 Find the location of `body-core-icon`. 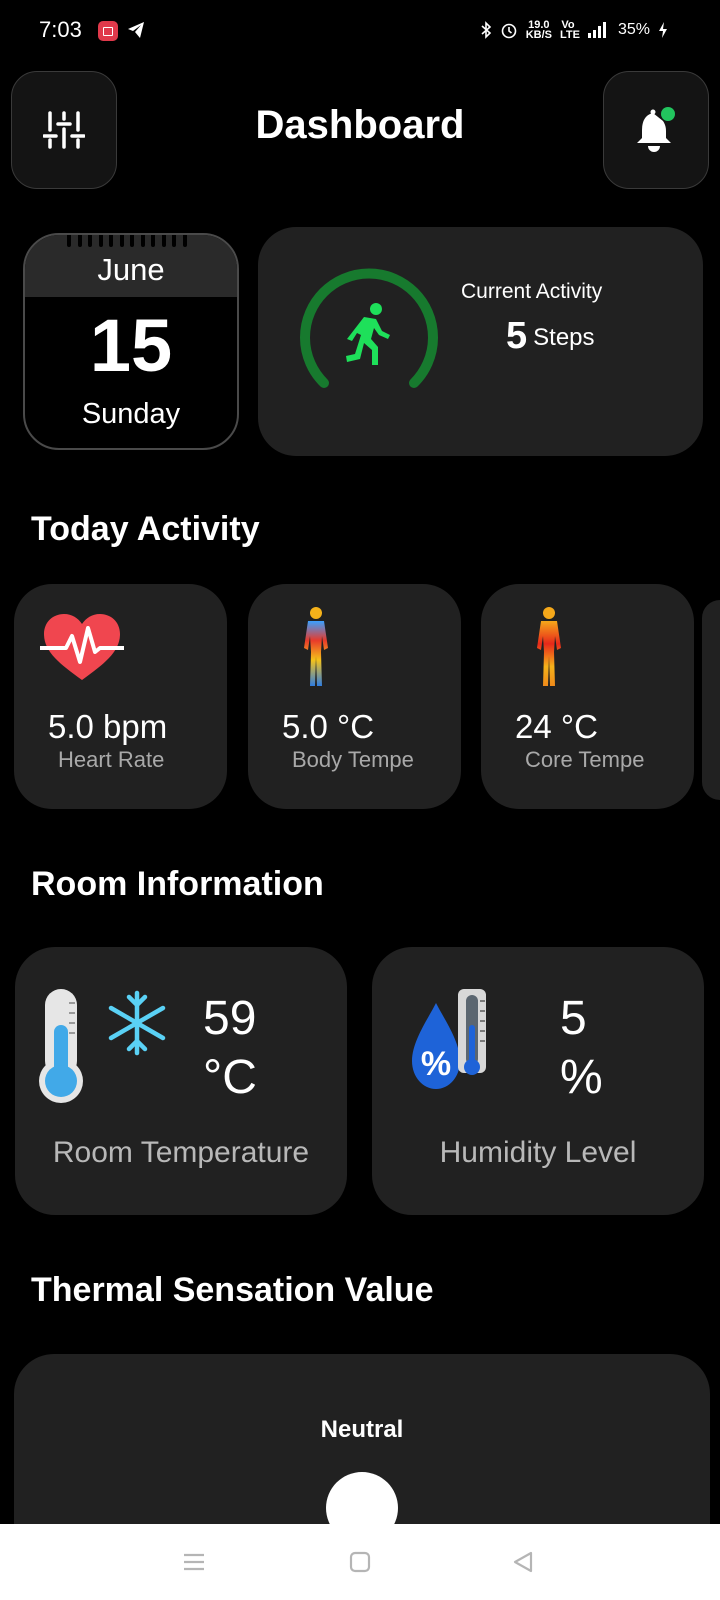

body-core-icon is located at coordinates (549, 646).